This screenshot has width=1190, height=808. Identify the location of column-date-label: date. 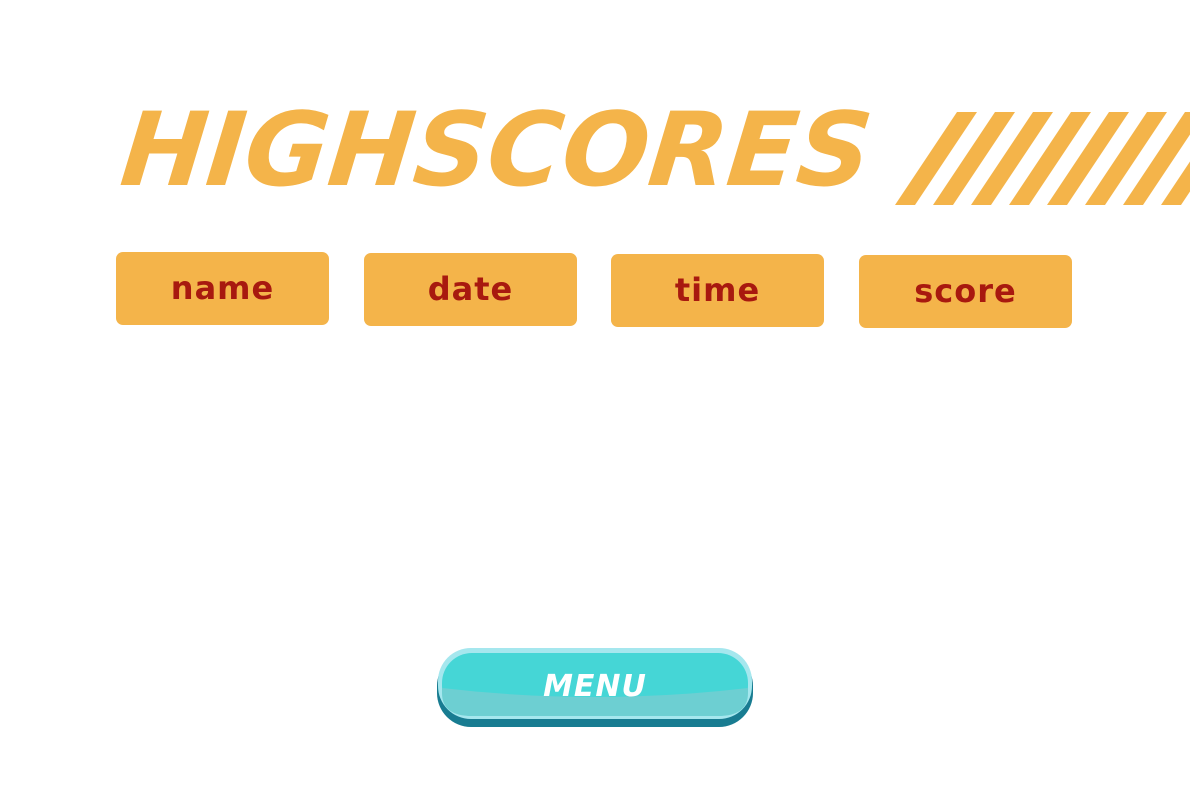
(470, 288).